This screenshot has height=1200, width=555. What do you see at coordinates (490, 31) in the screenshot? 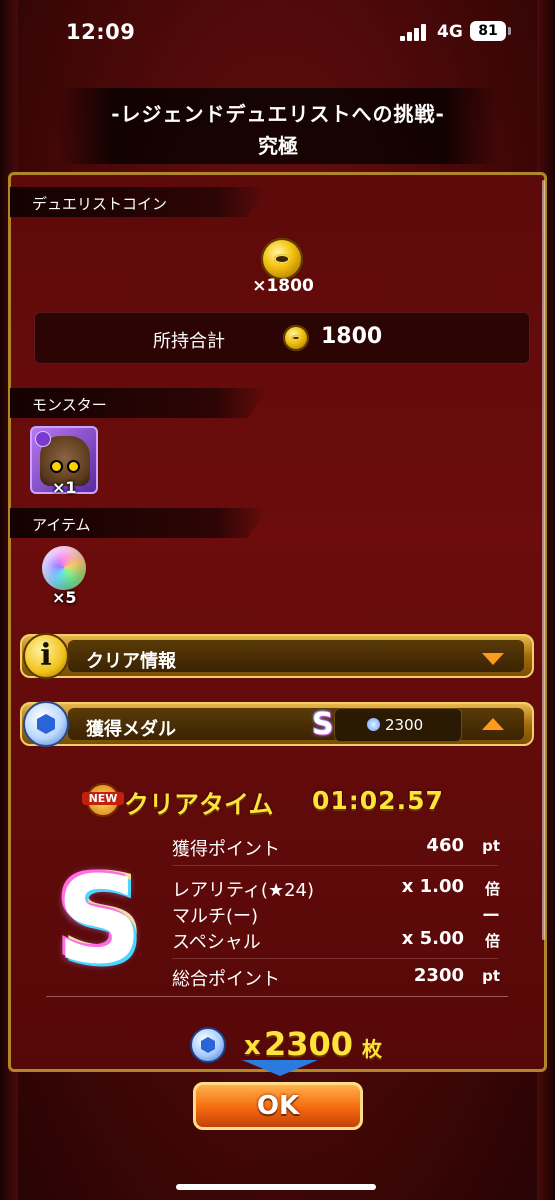
I see `battery-icon: 81` at bounding box center [490, 31].